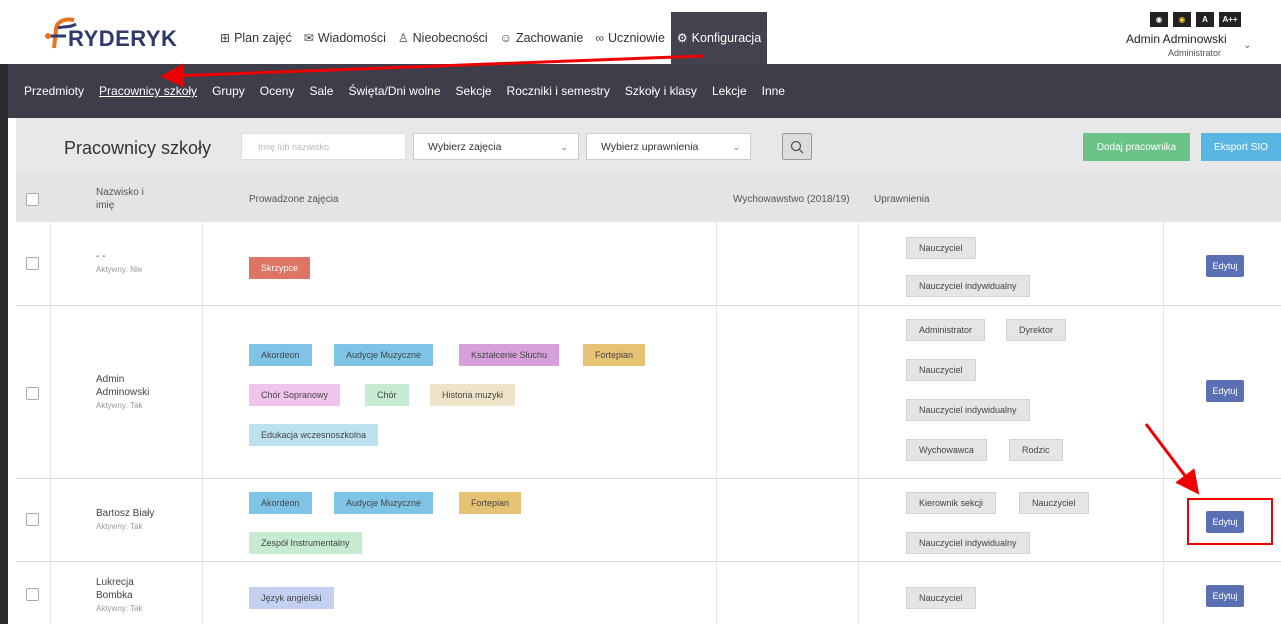 The width and height of the screenshot is (1281, 624). Describe the element at coordinates (1172, 459) in the screenshot. I see `arrow-to-edit-button` at that location.